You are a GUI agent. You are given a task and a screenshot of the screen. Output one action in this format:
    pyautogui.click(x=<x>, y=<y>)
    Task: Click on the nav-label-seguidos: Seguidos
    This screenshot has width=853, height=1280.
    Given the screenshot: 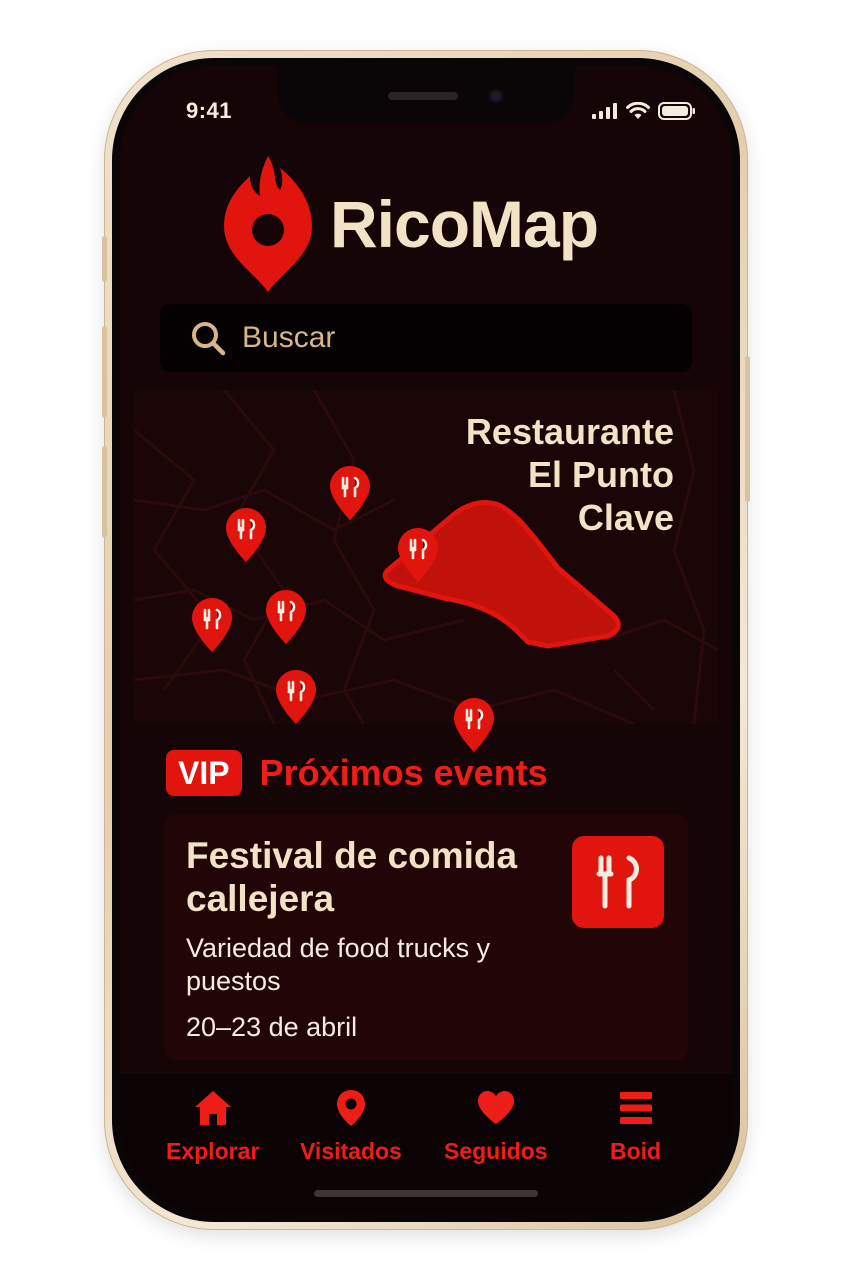 What is the action you would take?
    pyautogui.click(x=496, y=1151)
    